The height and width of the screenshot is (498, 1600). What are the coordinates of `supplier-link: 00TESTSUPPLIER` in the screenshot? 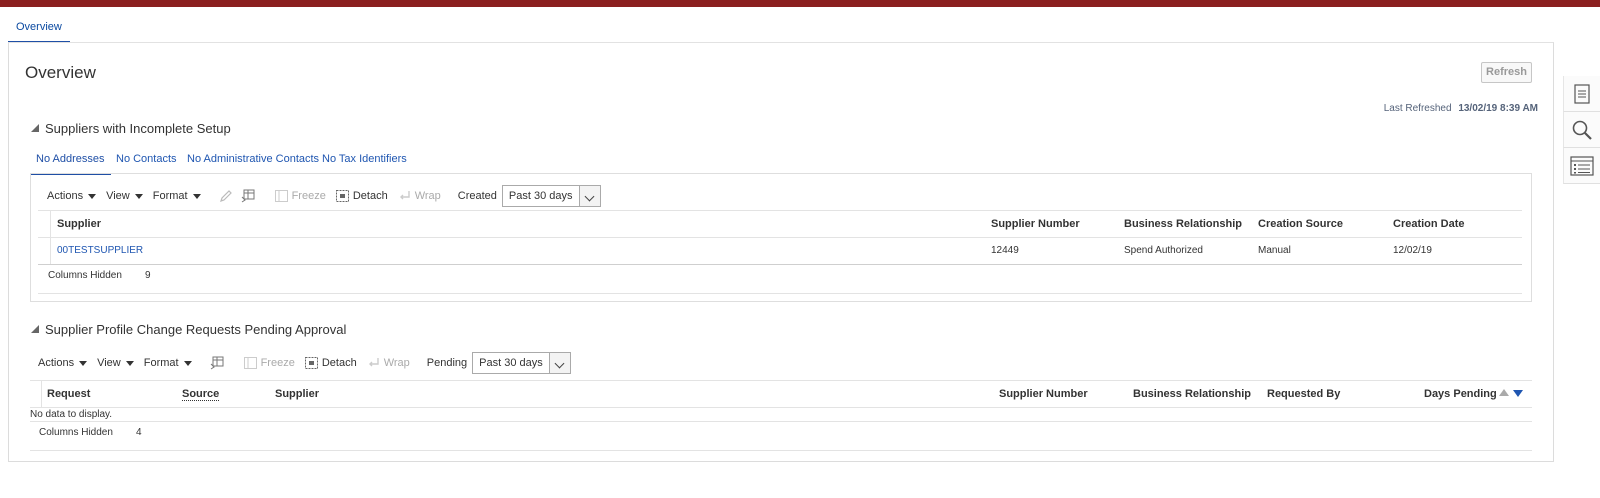 It's located at (100, 250).